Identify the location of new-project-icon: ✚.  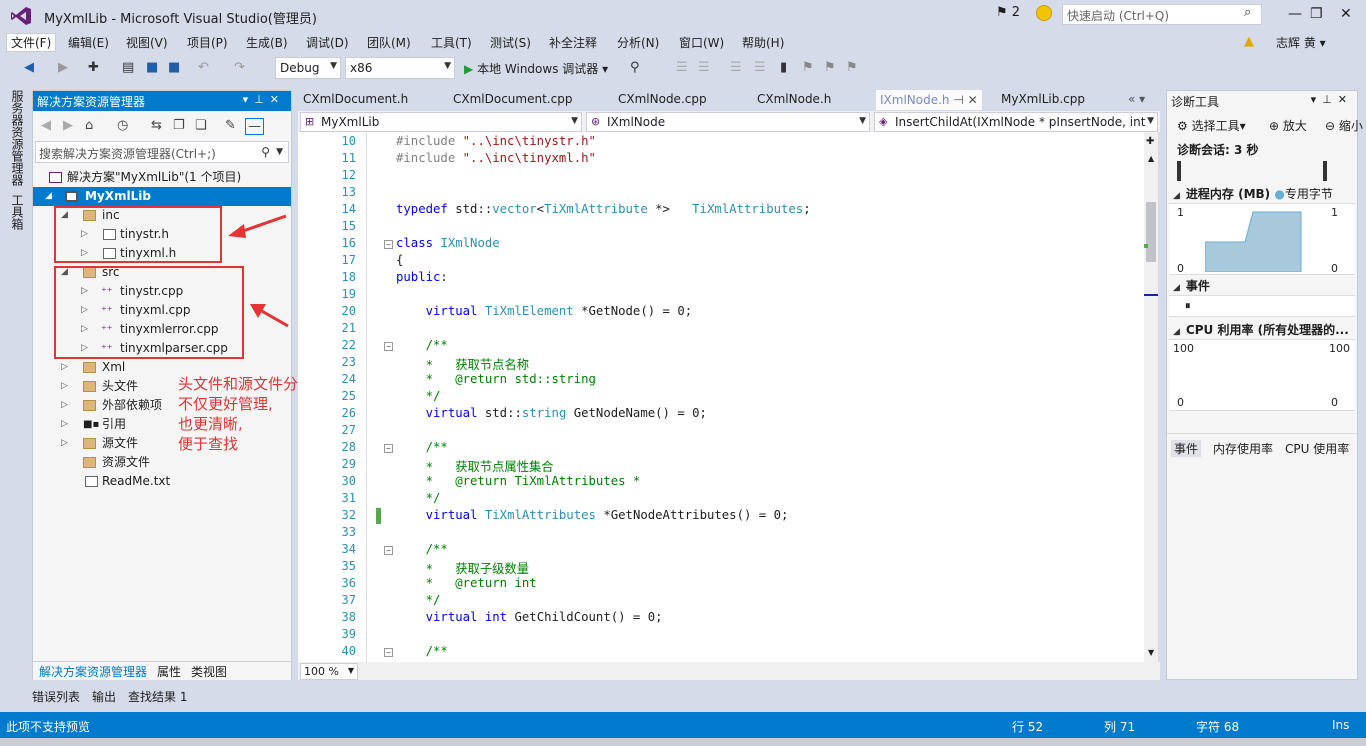
(93, 67).